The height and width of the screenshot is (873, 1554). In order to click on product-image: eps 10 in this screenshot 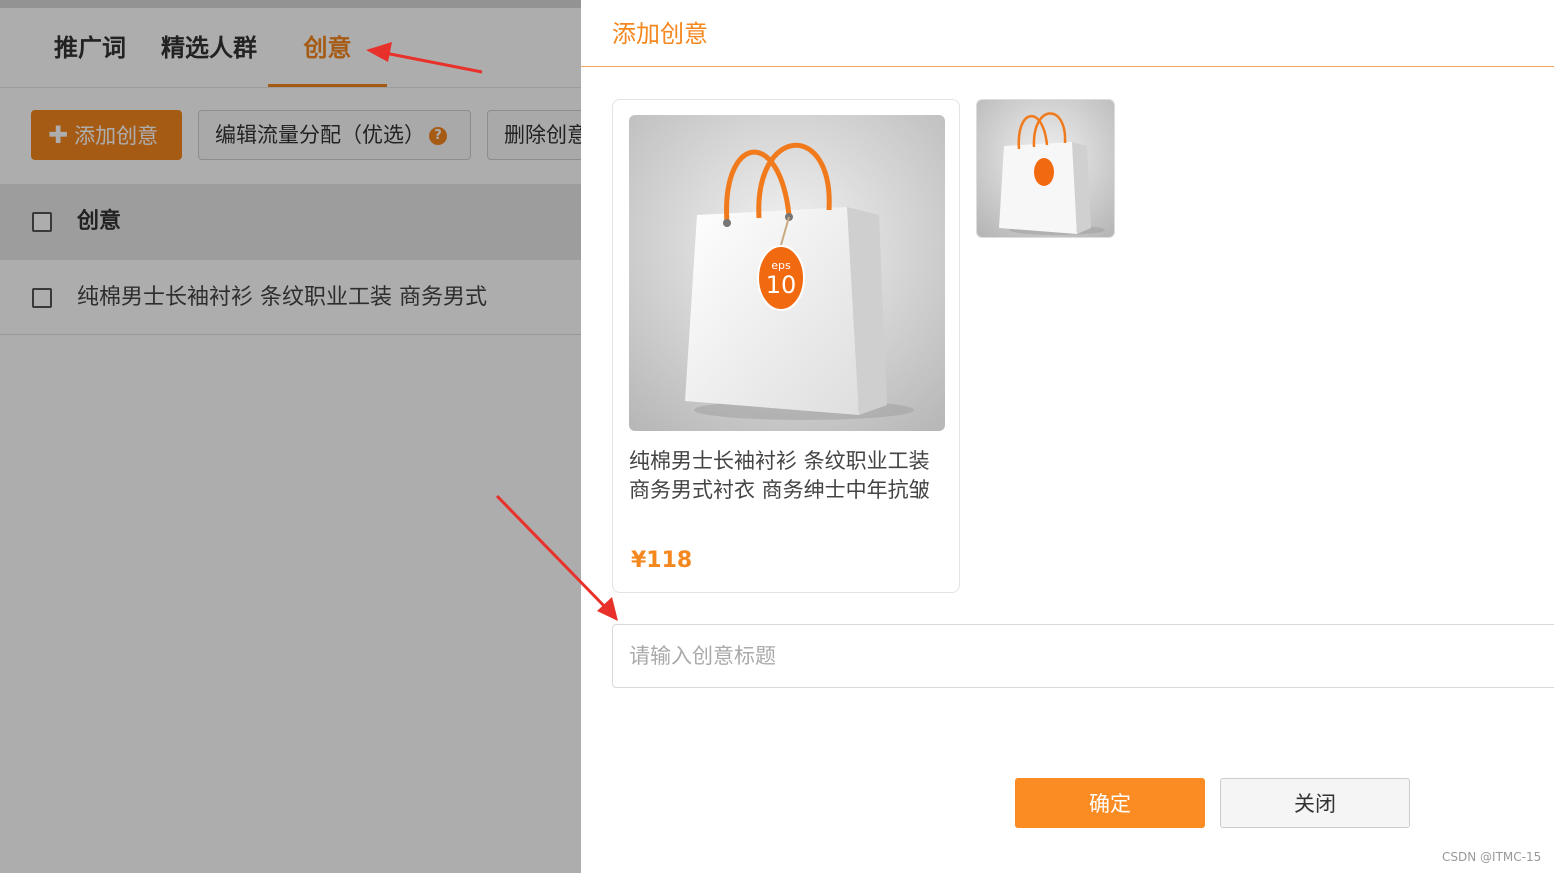, I will do `click(787, 273)`.